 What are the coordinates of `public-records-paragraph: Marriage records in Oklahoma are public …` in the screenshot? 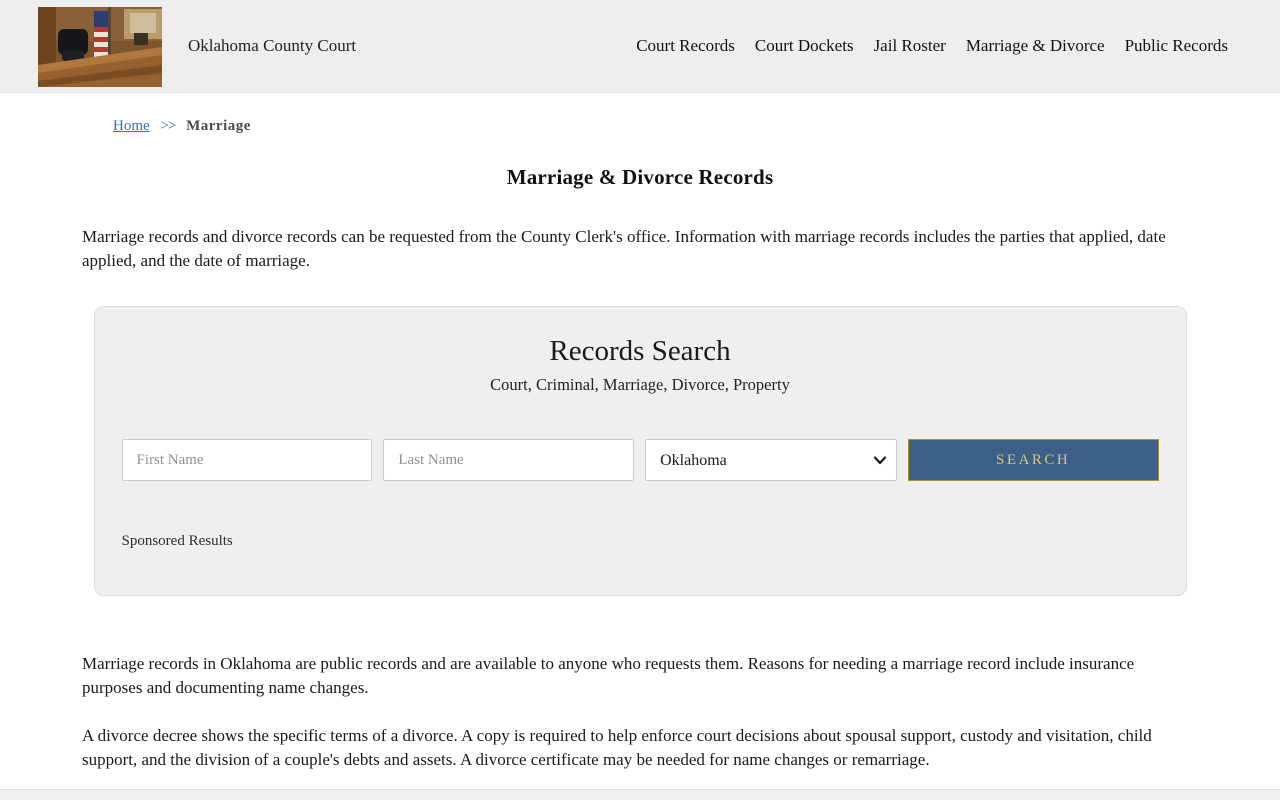 It's located at (608, 675).